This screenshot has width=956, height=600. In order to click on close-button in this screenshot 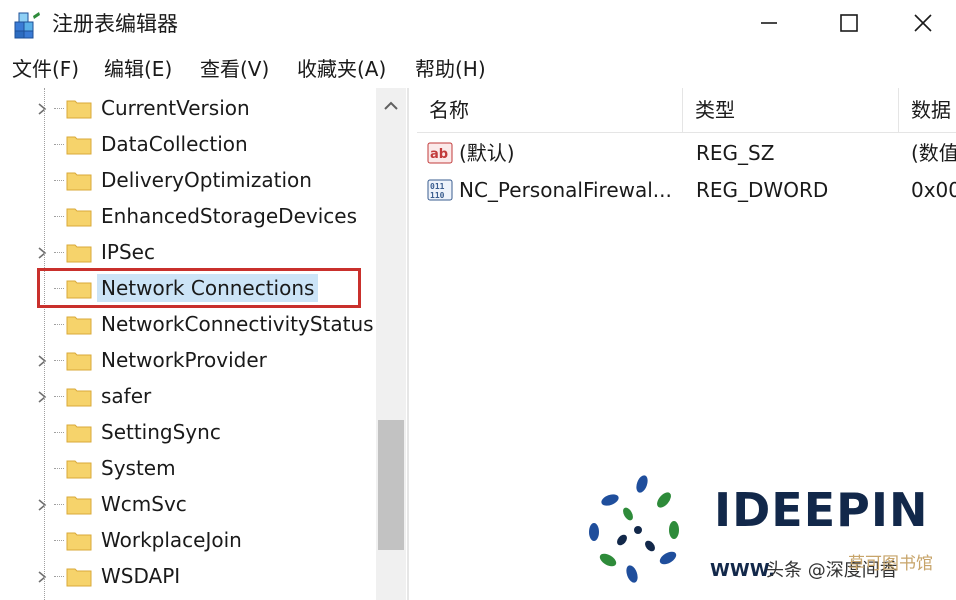, I will do `click(923, 23)`.